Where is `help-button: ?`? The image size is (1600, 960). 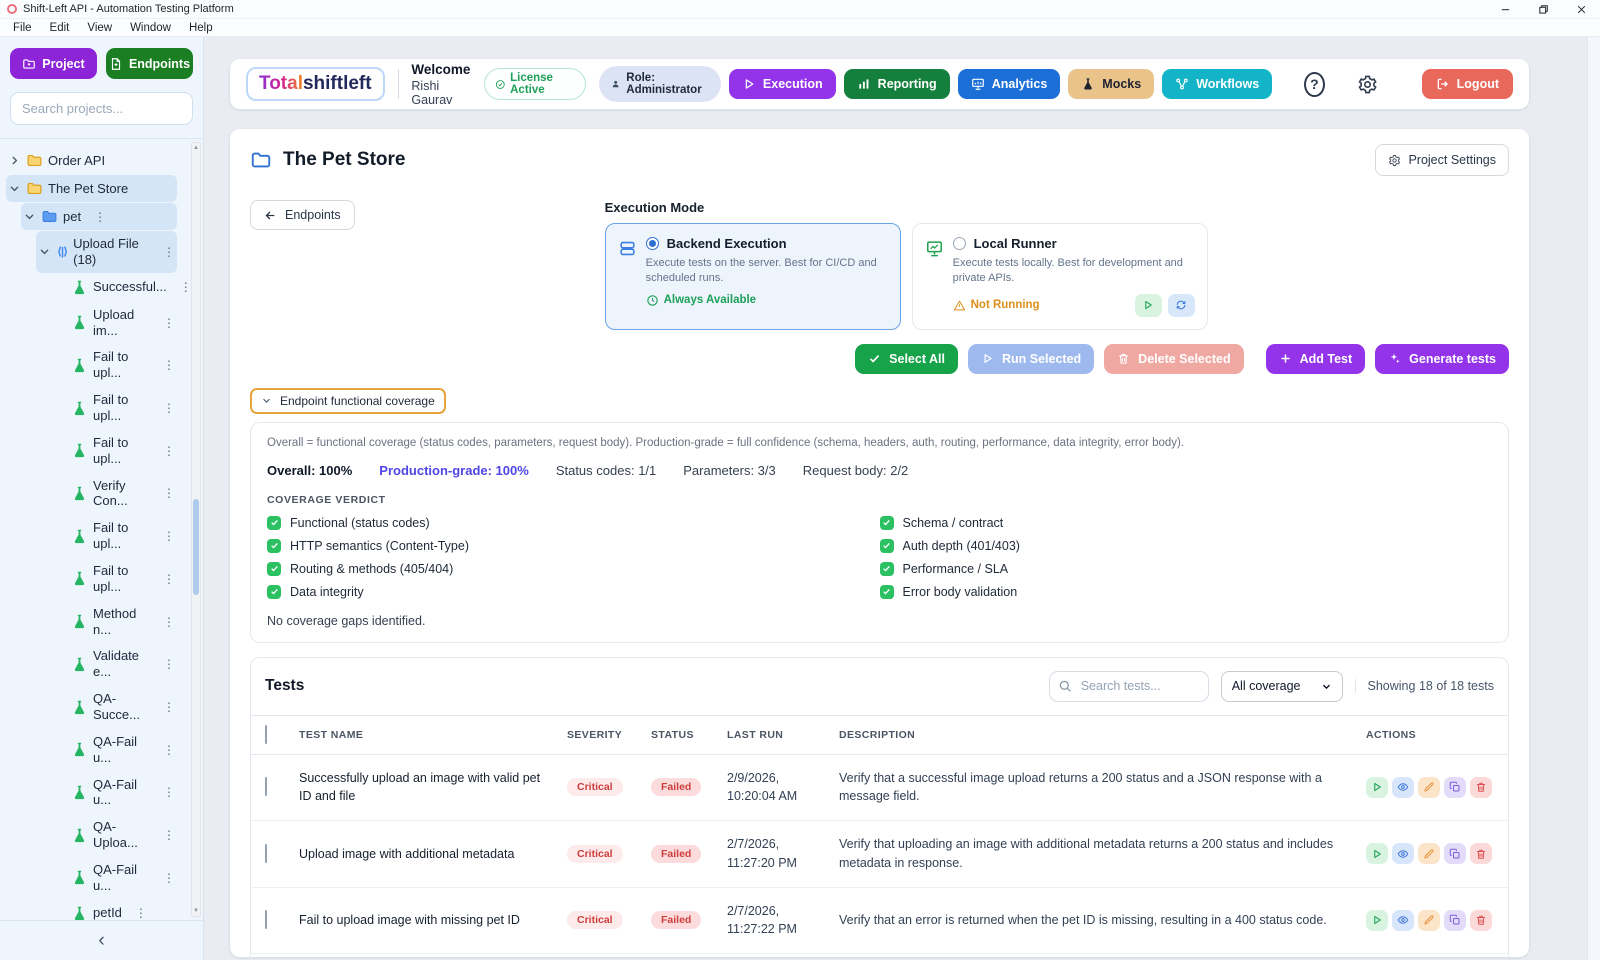 help-button: ? is located at coordinates (1314, 84).